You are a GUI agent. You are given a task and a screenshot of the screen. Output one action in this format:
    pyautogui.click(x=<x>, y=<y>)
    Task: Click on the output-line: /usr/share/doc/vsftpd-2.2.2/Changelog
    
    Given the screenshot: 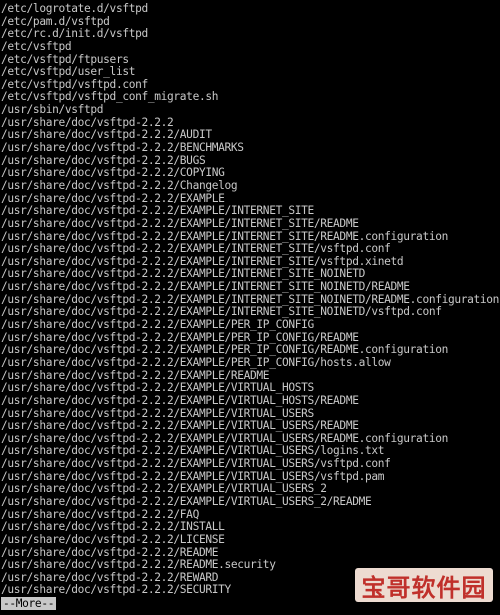 What is the action you would take?
    pyautogui.click(x=119, y=185)
    